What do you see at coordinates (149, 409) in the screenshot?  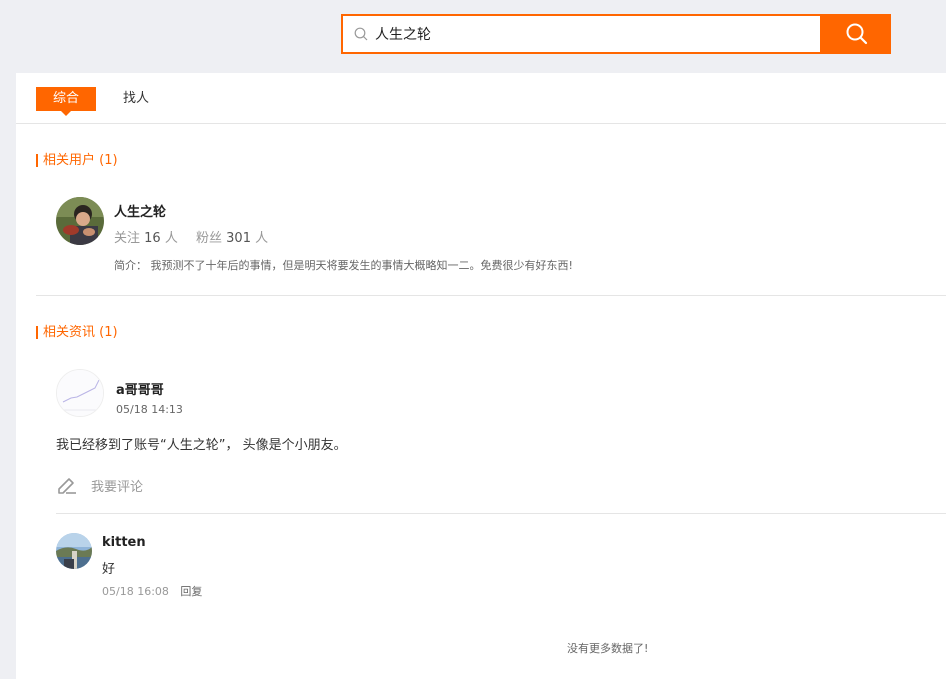 I see `news-time: 05/18 14:13` at bounding box center [149, 409].